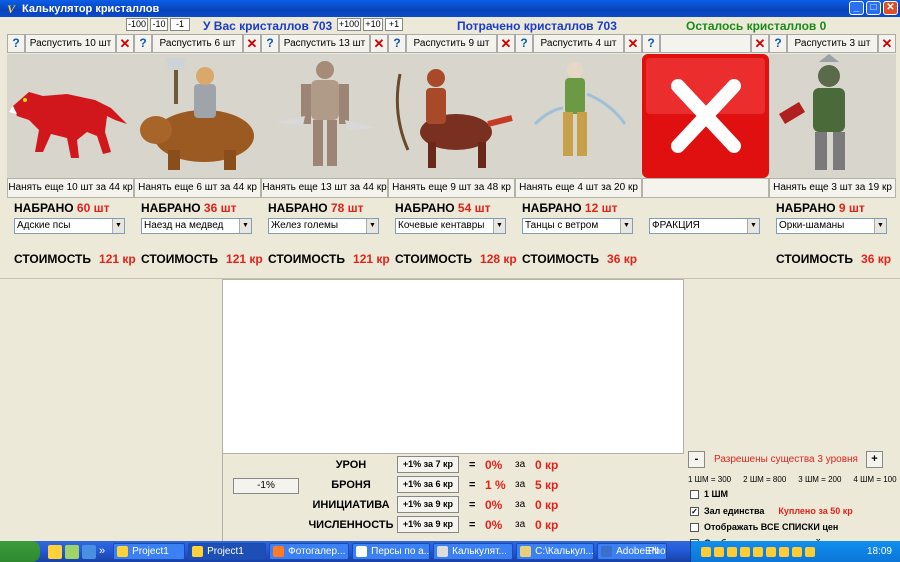  Describe the element at coordinates (450, 8) in the screenshot. I see `title-bar: V Калькулятор кристаллов _ □ ✕` at that location.